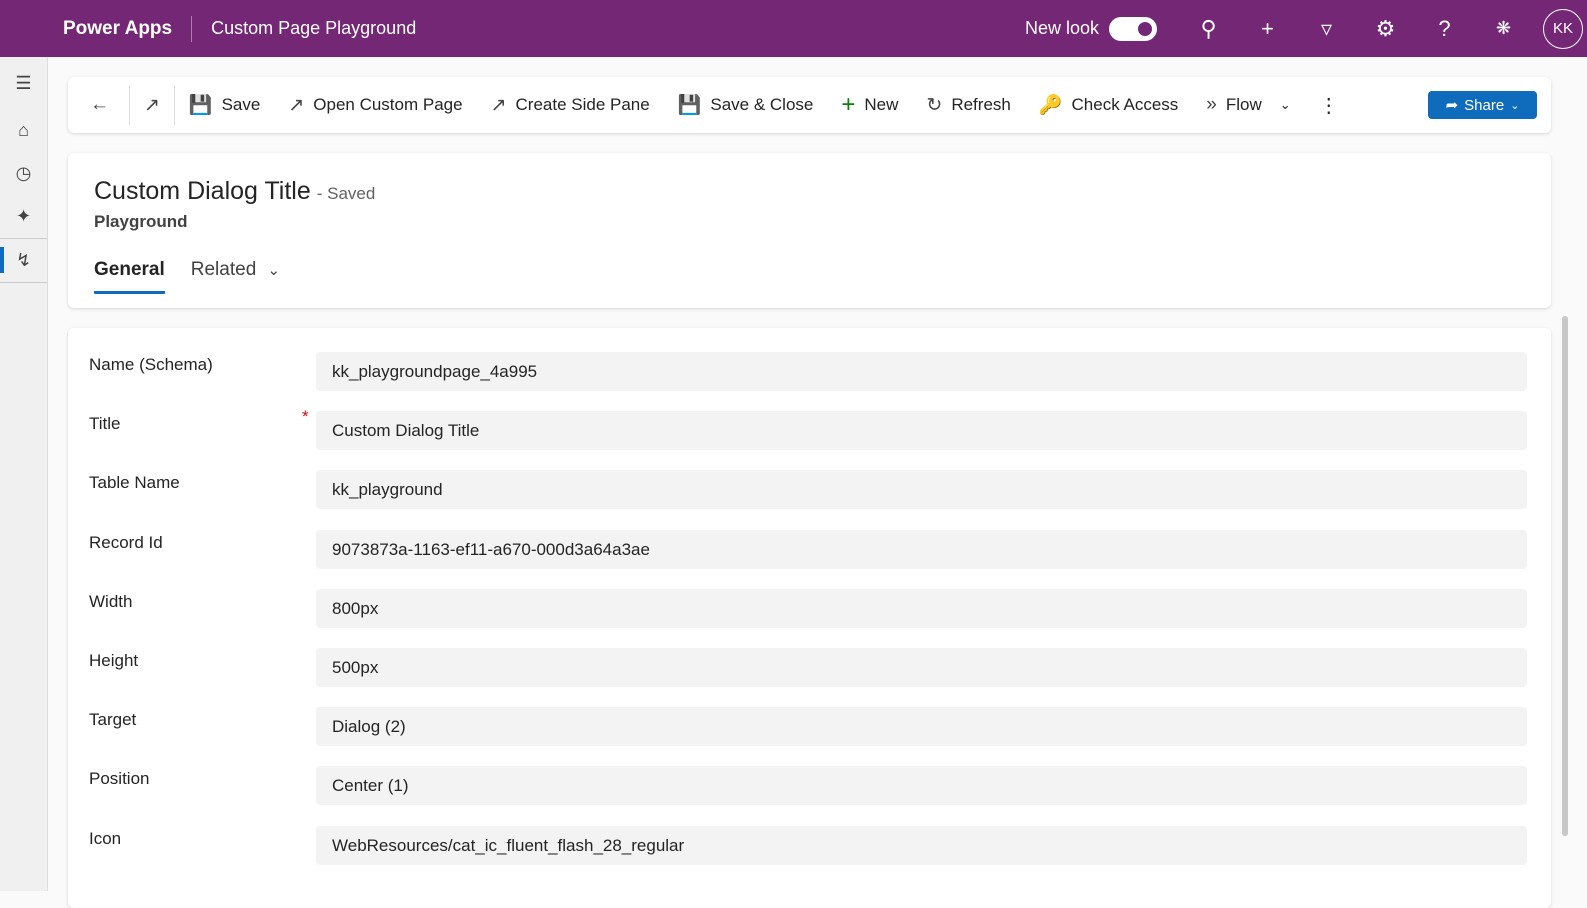  I want to click on field-label: Width, so click(111, 601).